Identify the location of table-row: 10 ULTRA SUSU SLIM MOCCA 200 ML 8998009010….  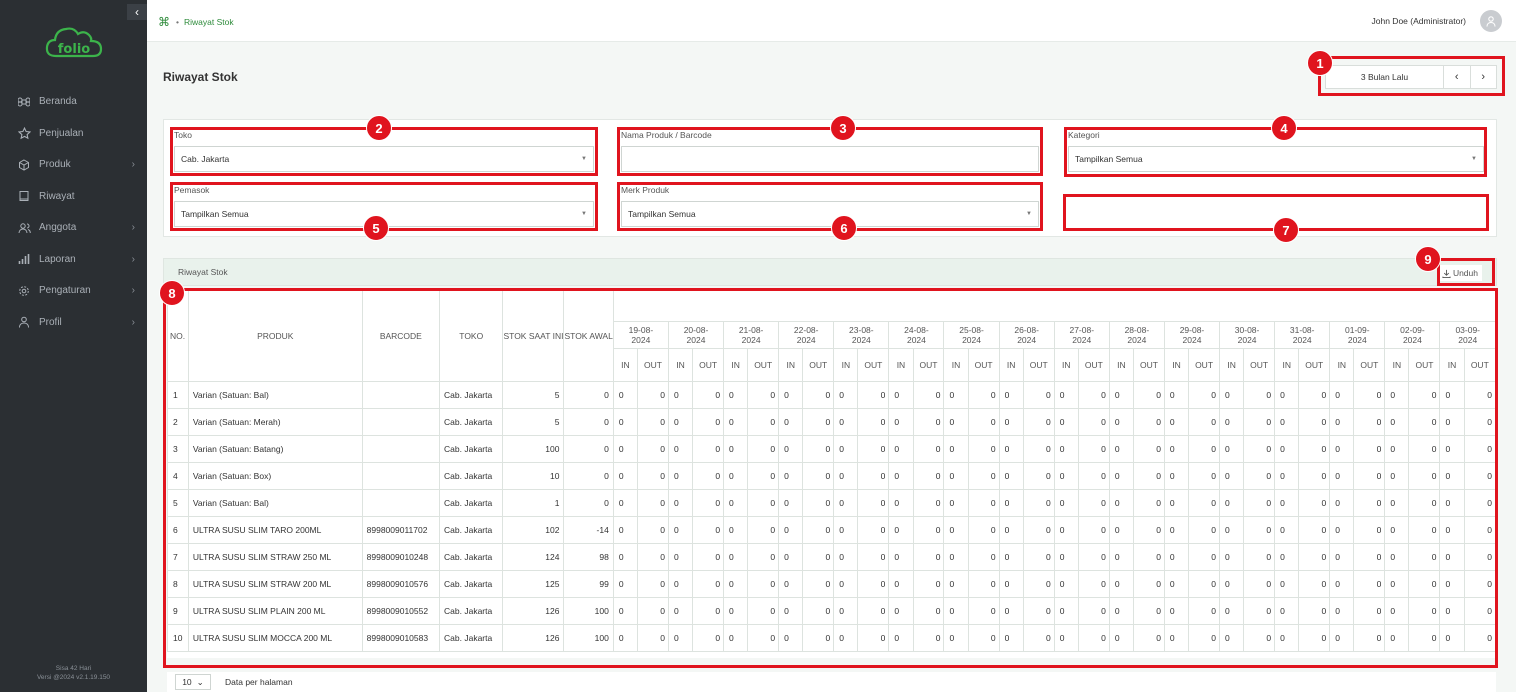
(831, 638).